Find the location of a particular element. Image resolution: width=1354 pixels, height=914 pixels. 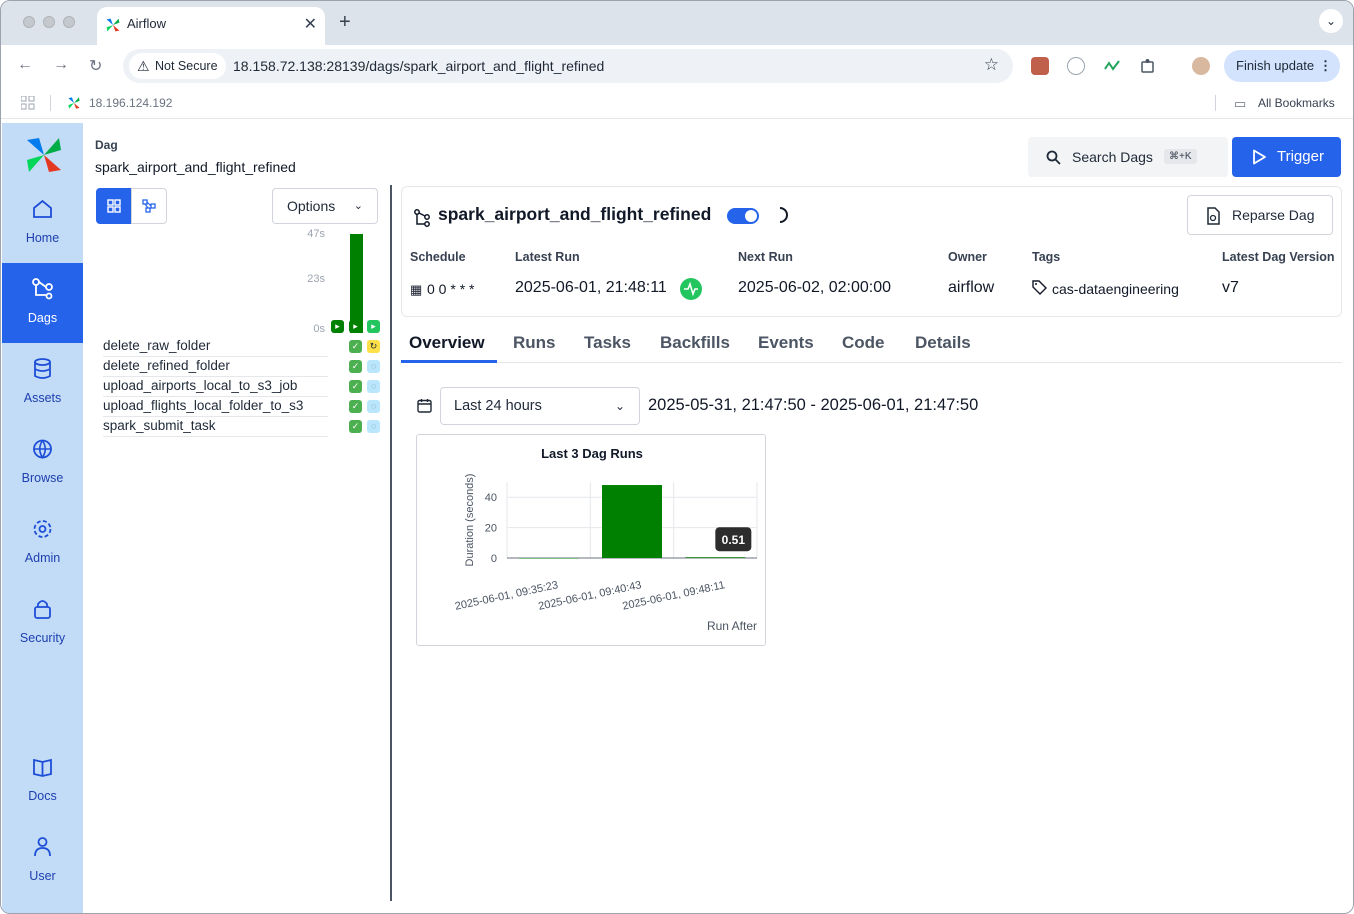

apps-grid-icon is located at coordinates (28, 103).